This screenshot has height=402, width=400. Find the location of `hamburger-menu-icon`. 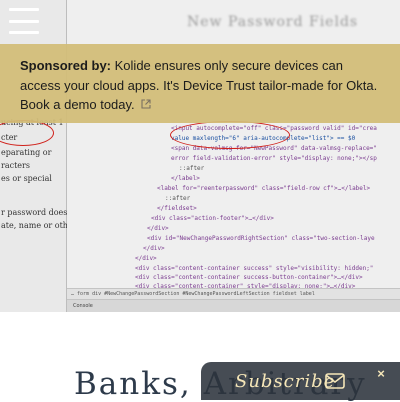

hamburger-menu-icon is located at coordinates (24, 21).